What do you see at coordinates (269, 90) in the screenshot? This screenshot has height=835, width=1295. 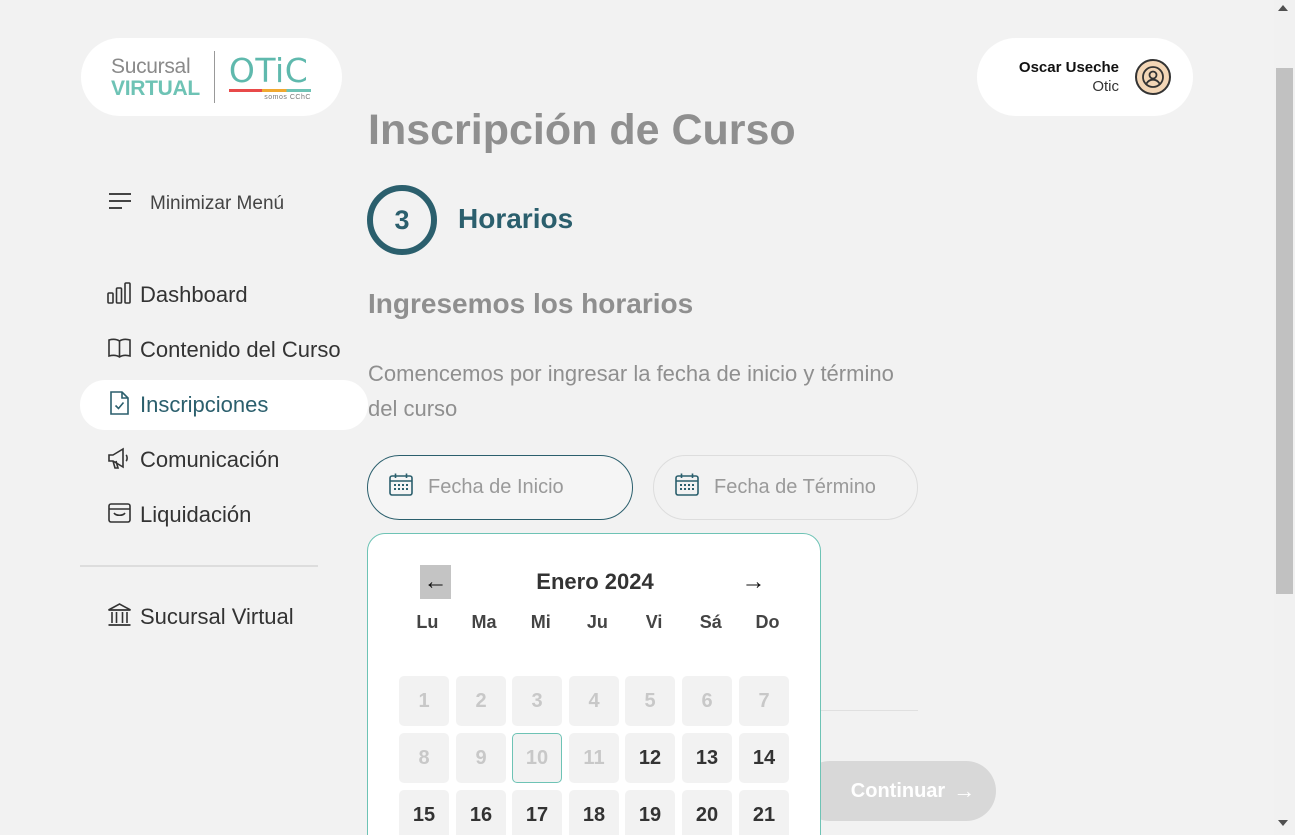 I see `otic-color-bar` at bounding box center [269, 90].